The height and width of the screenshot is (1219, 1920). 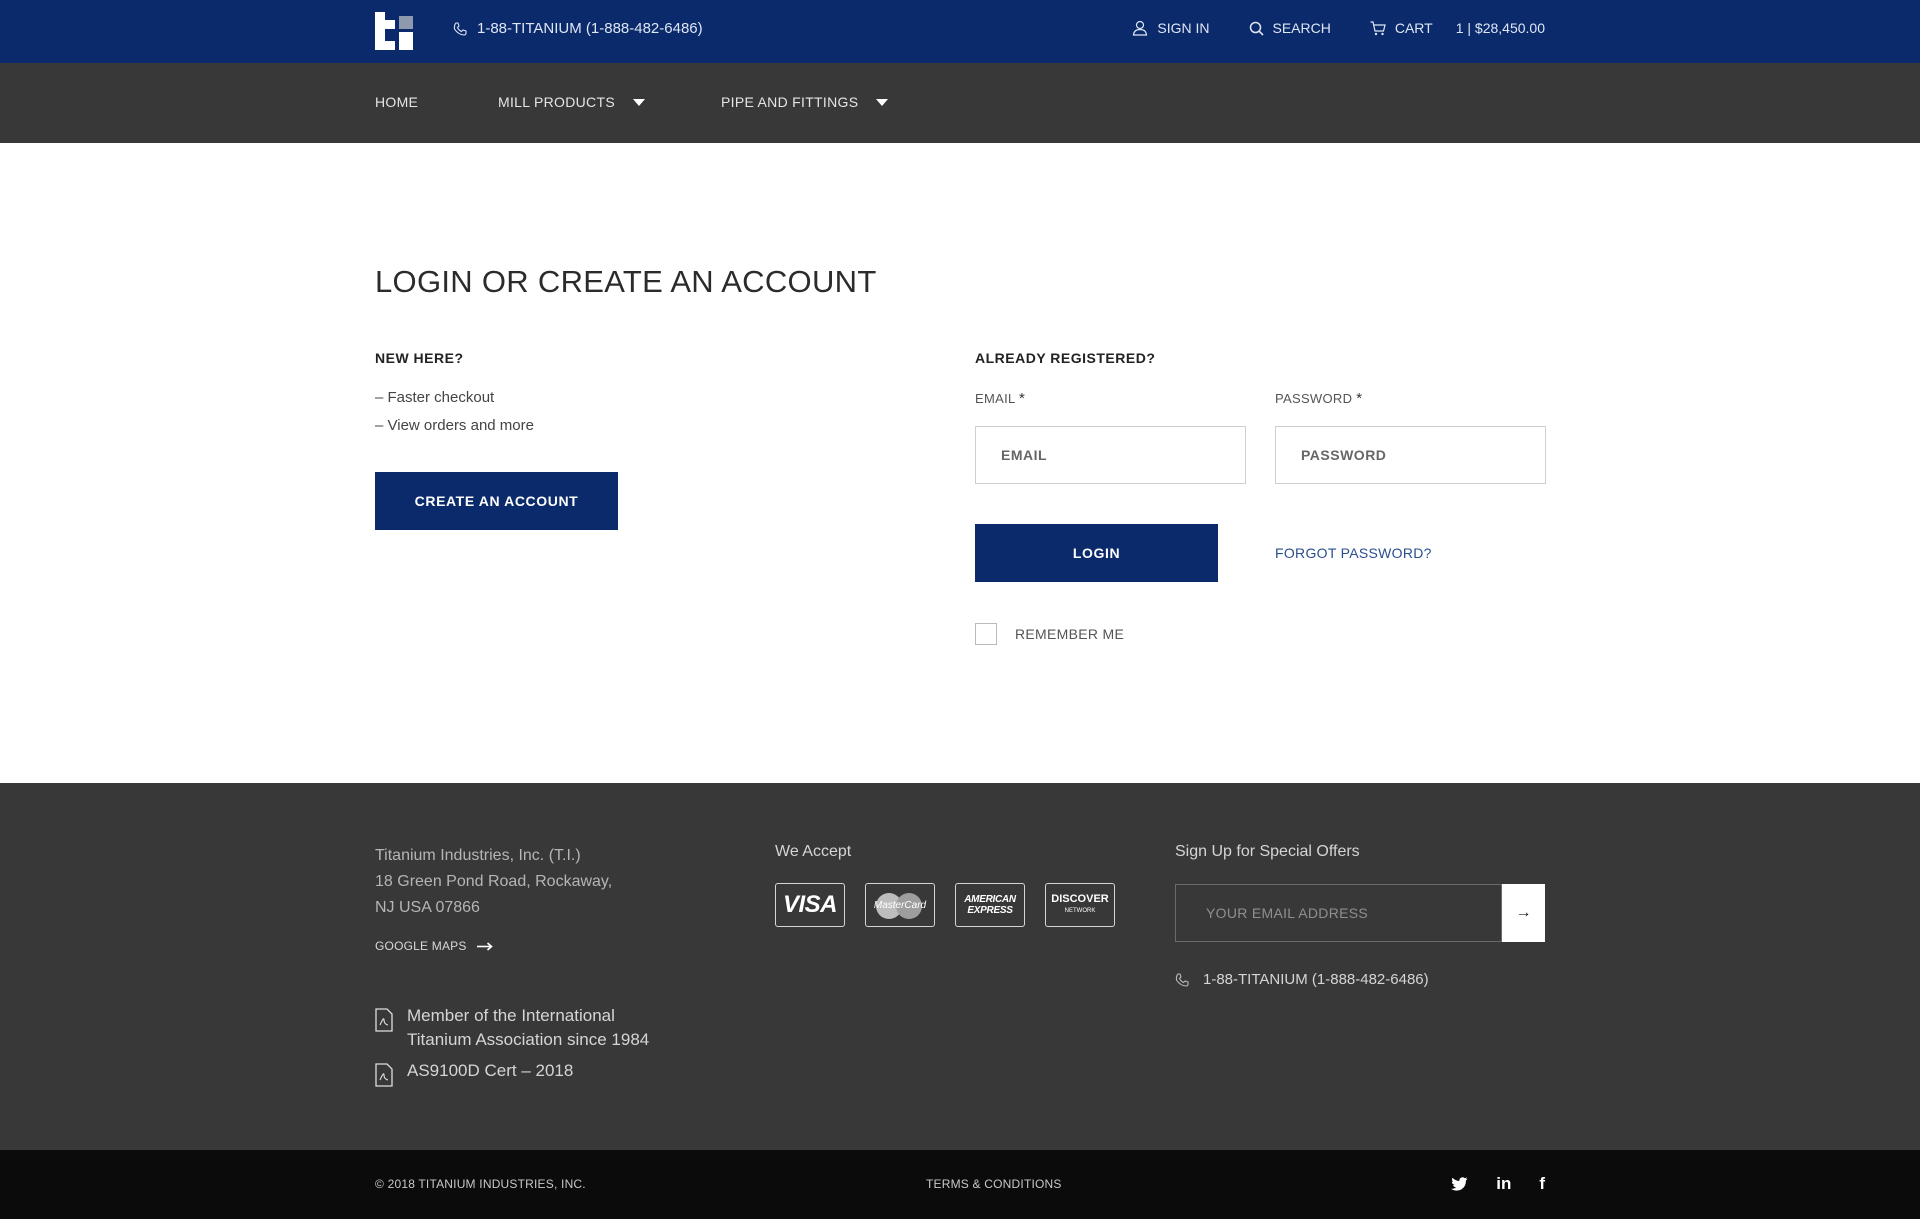 I want to click on header-actions: SIGN IN SEARCH CART 1 | $28,450.00, so click(x=1319, y=28).